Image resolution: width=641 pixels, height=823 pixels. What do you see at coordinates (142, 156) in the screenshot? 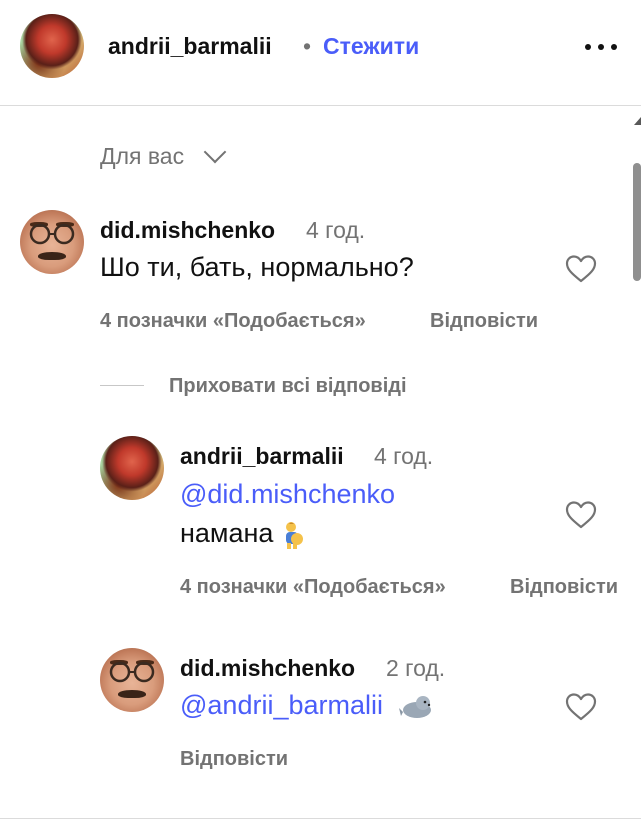
I see `comment-filter-dropdown: Для вас` at bounding box center [142, 156].